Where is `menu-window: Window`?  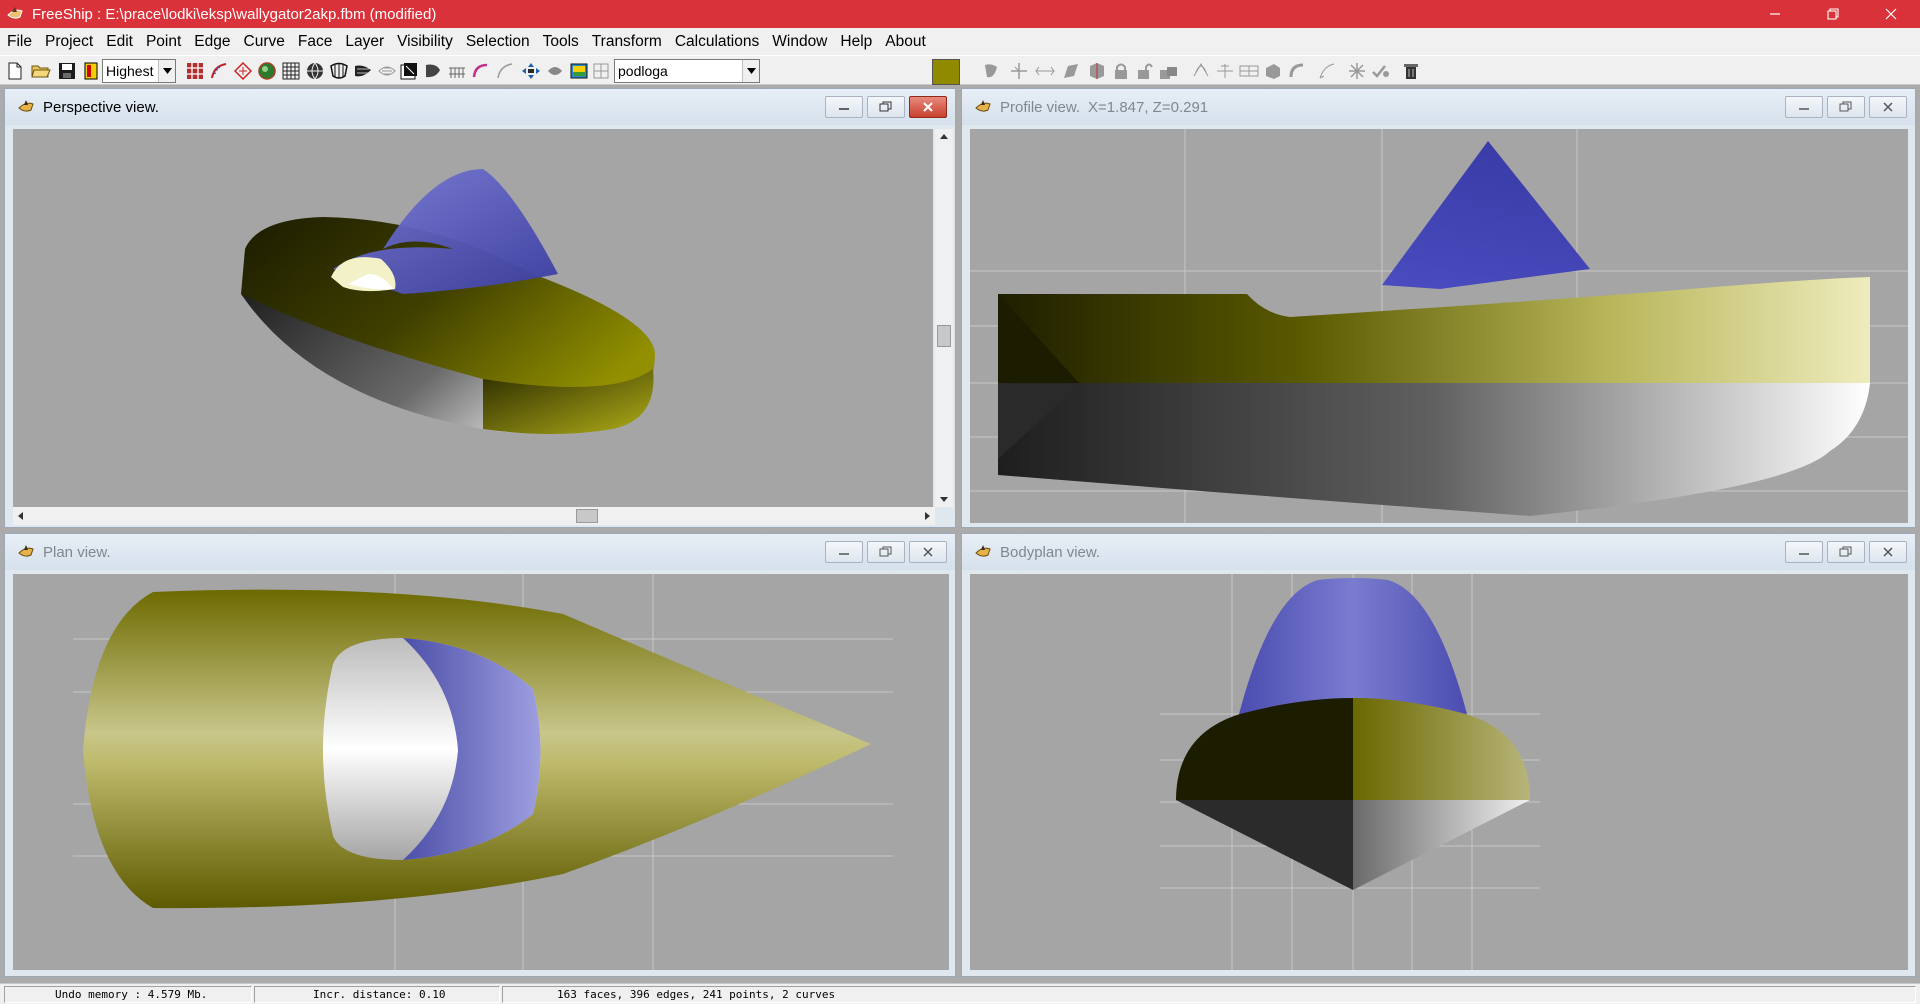 menu-window: Window is located at coordinates (801, 42).